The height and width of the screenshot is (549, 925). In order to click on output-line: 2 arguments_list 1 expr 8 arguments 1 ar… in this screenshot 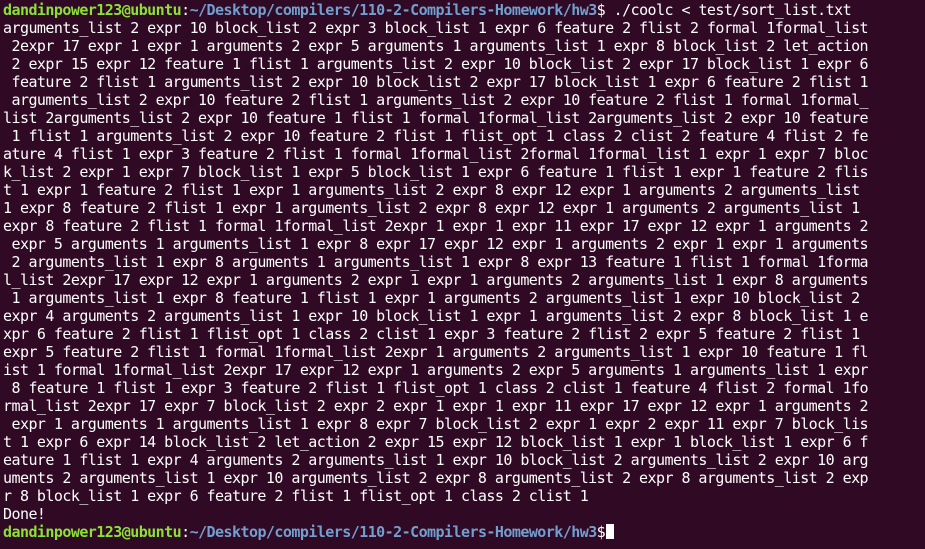, I will do `click(436, 262)`.